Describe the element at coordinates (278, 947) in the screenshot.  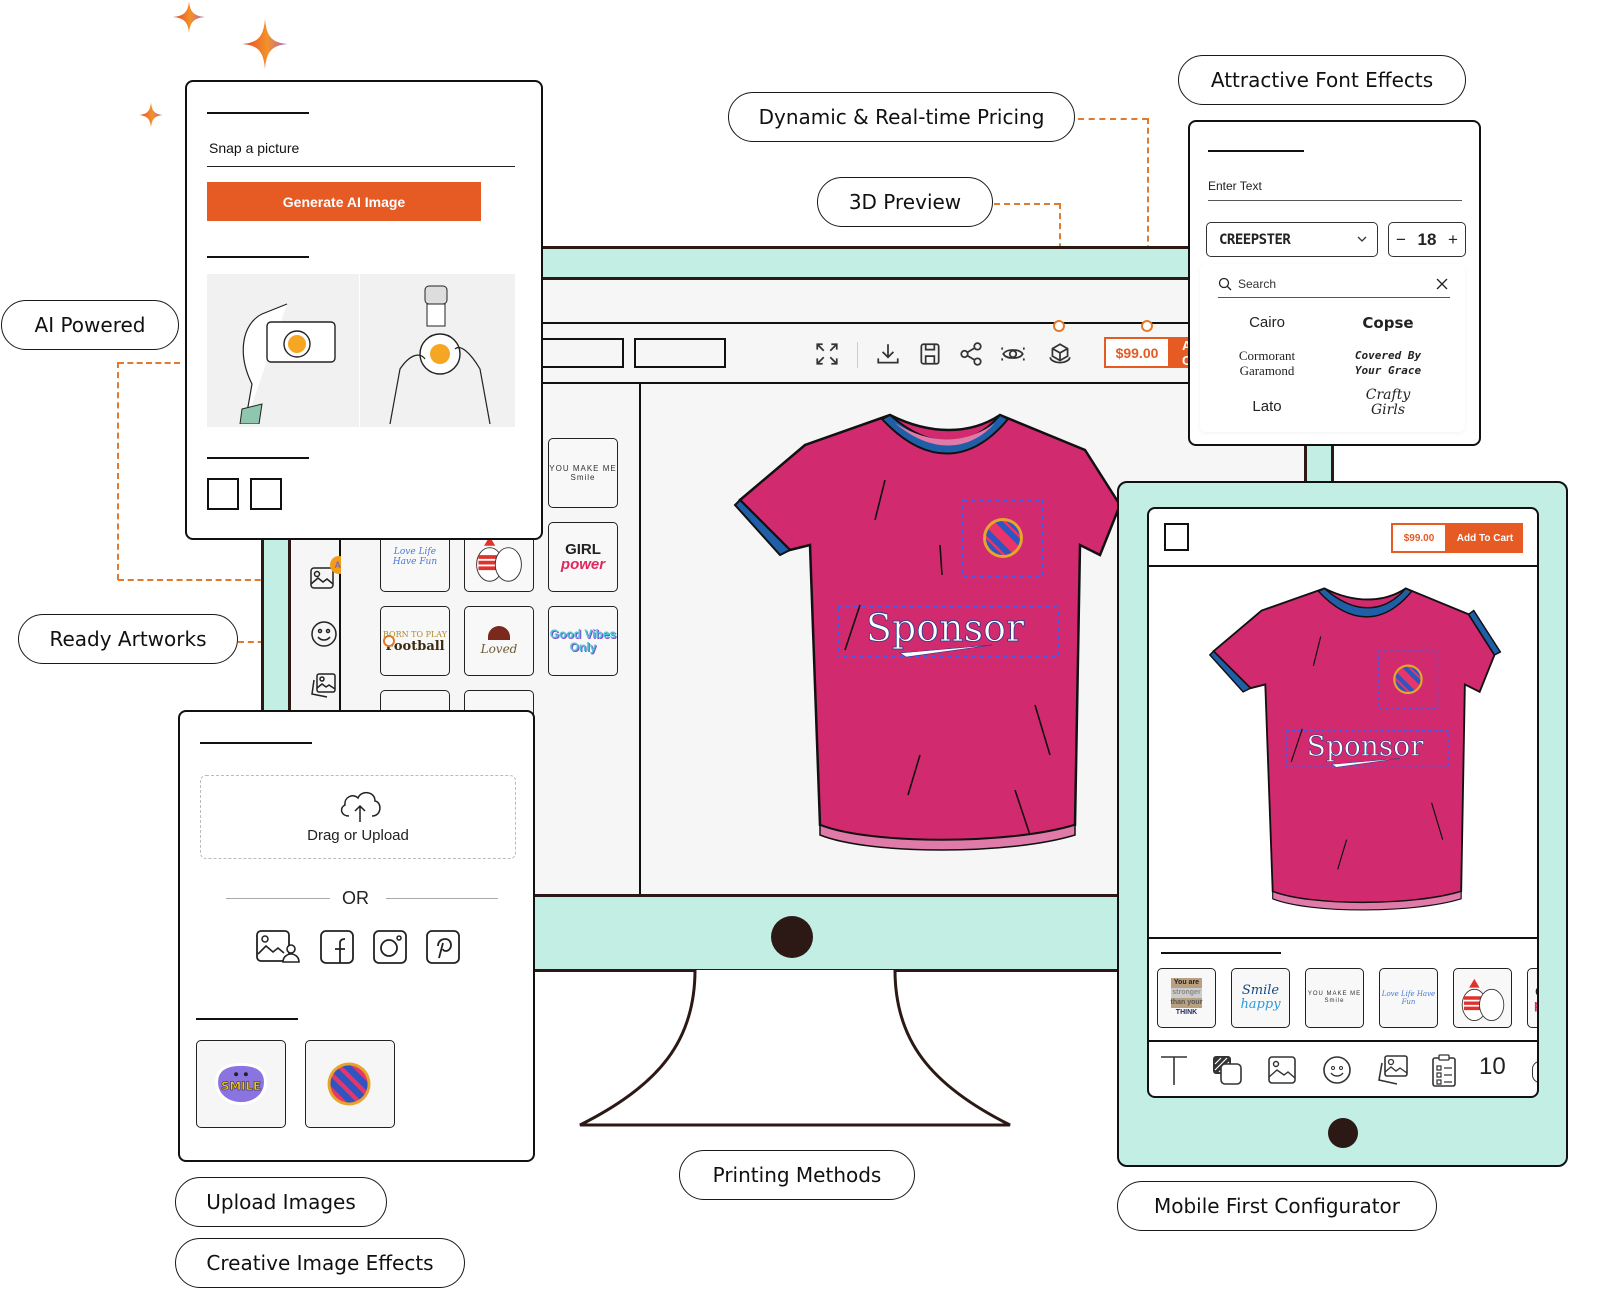
I see `image-person-icon` at that location.